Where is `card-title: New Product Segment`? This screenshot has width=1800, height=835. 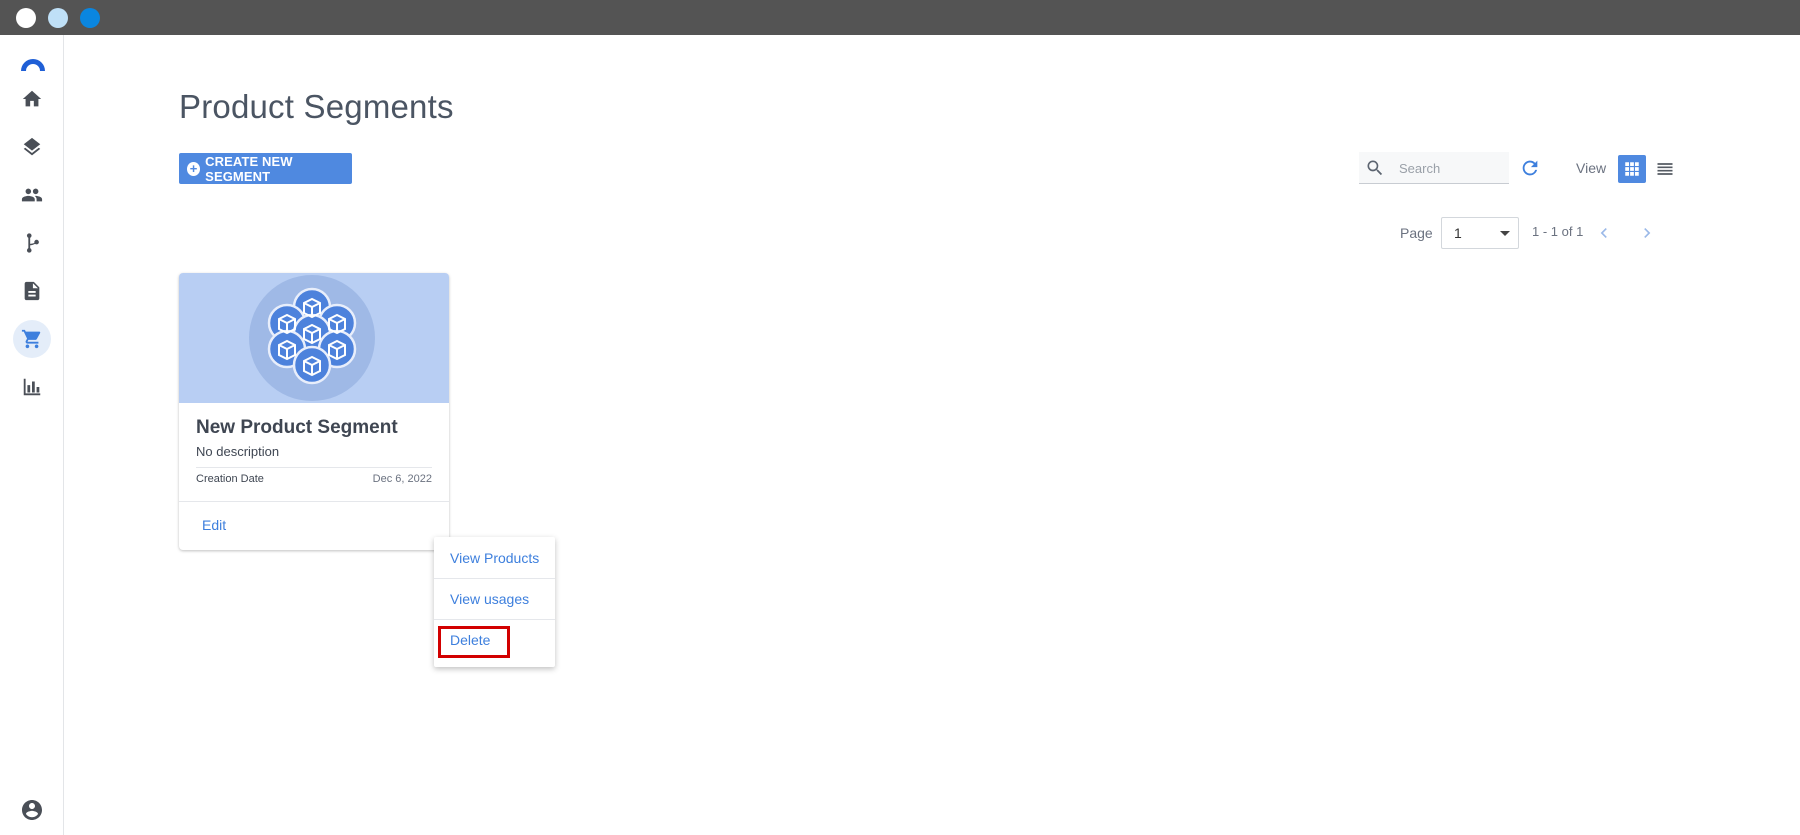 card-title: New Product Segment is located at coordinates (297, 427).